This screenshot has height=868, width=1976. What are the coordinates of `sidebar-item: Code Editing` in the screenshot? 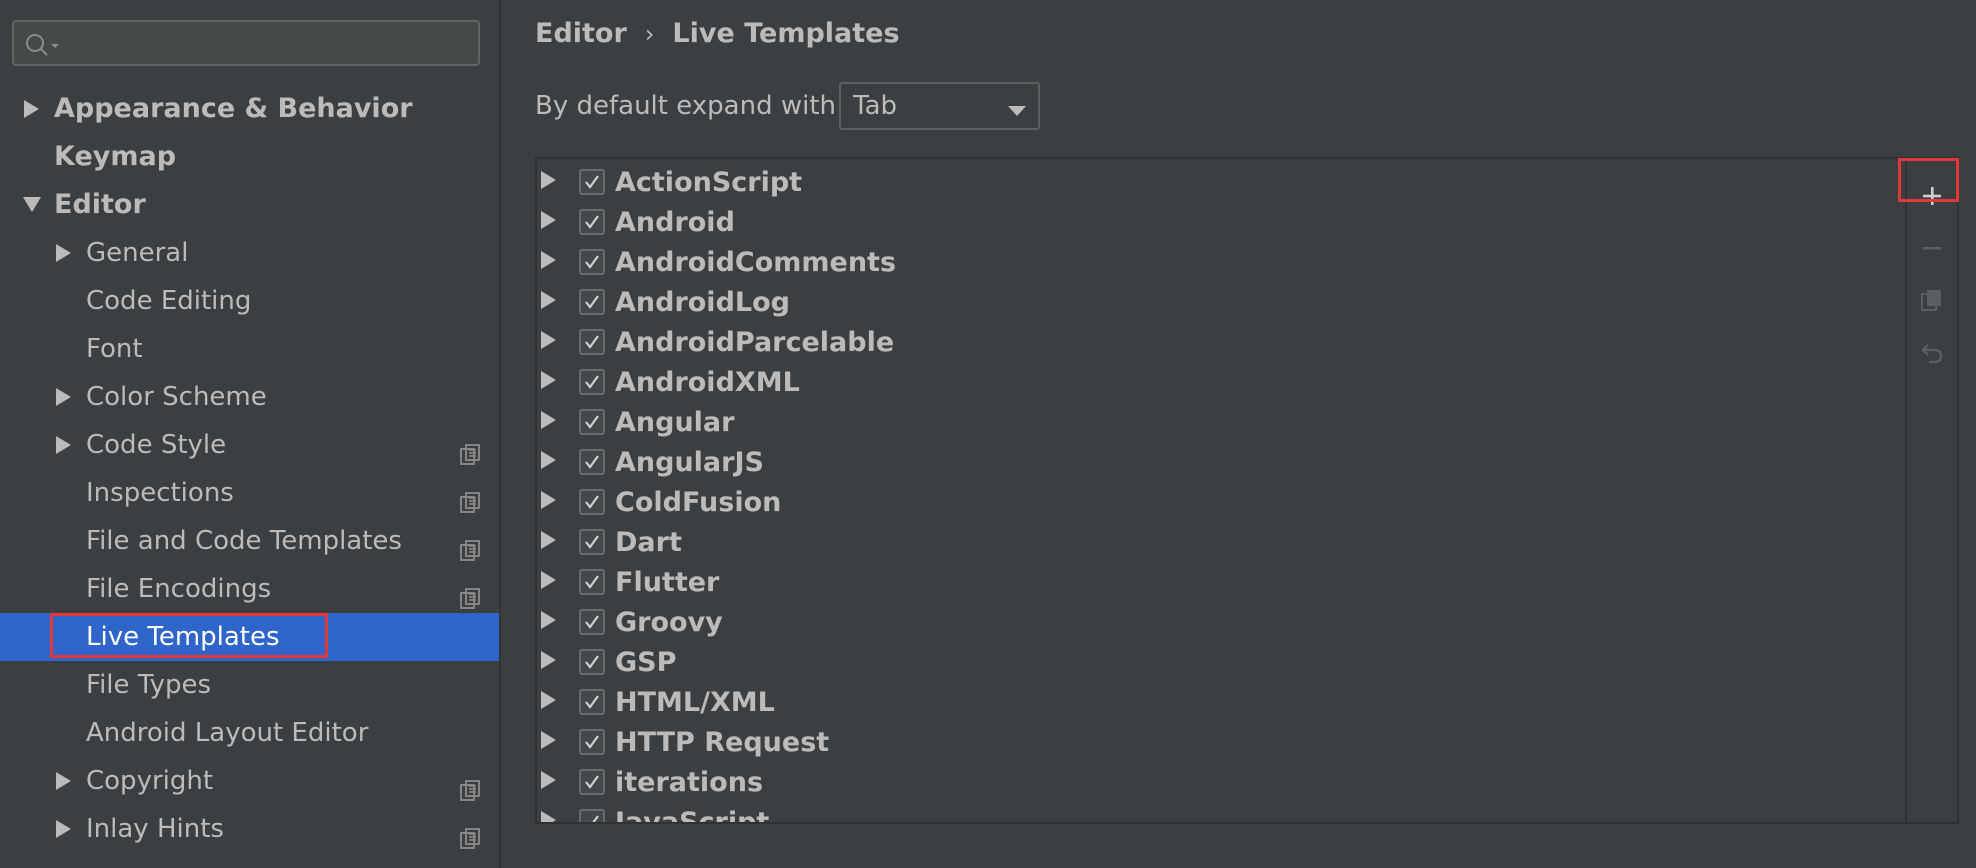 It's located at (249, 301).